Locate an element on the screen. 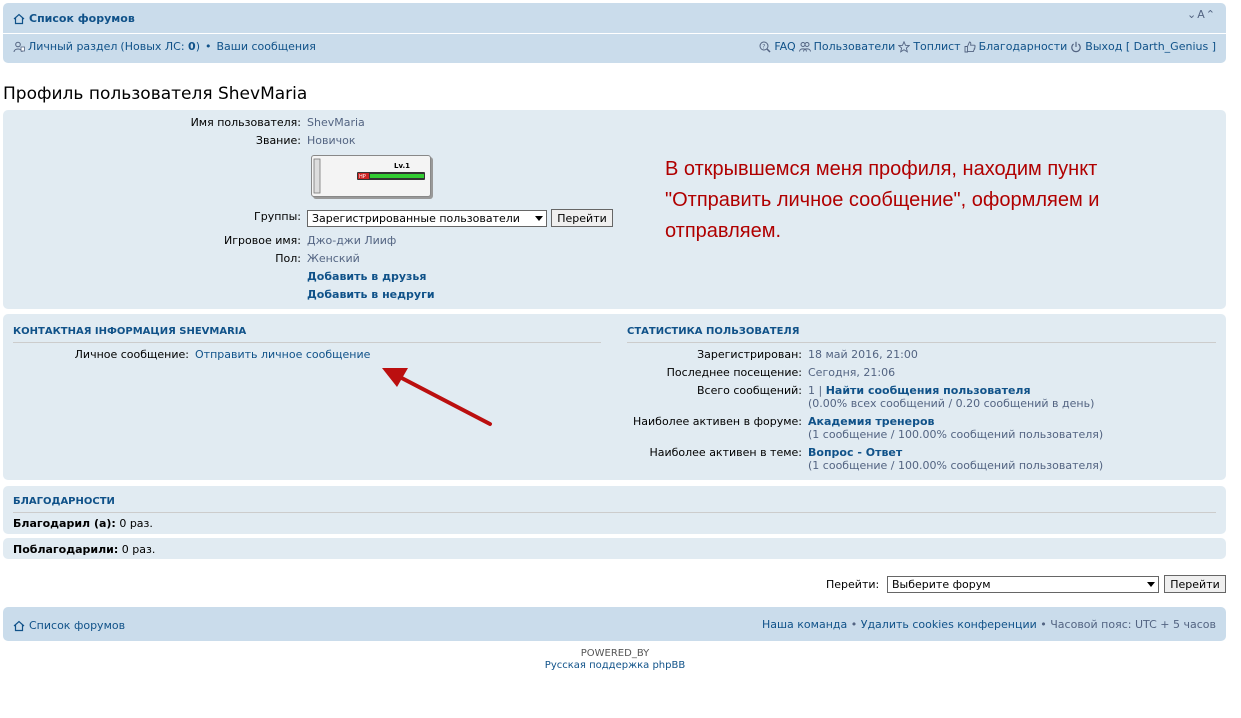  stats-heading: СТАТИСТИКА ПОЛЬЗОВАТЕЛЯ is located at coordinates (921, 334).